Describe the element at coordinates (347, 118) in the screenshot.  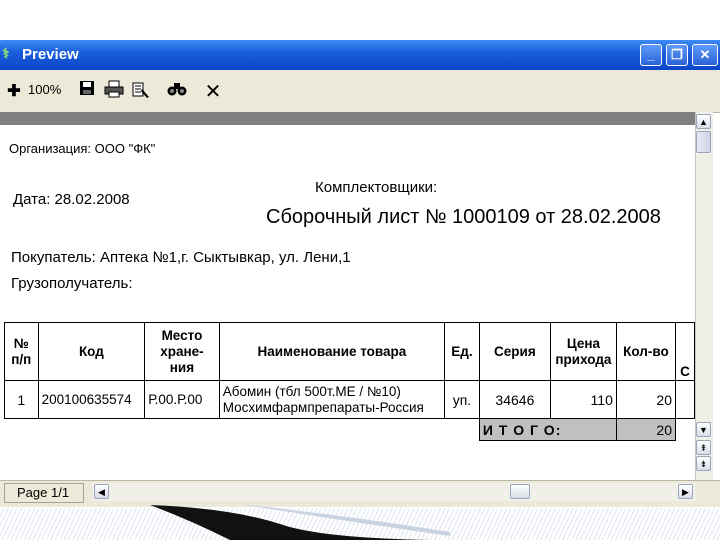
I see `page-top-border` at that location.